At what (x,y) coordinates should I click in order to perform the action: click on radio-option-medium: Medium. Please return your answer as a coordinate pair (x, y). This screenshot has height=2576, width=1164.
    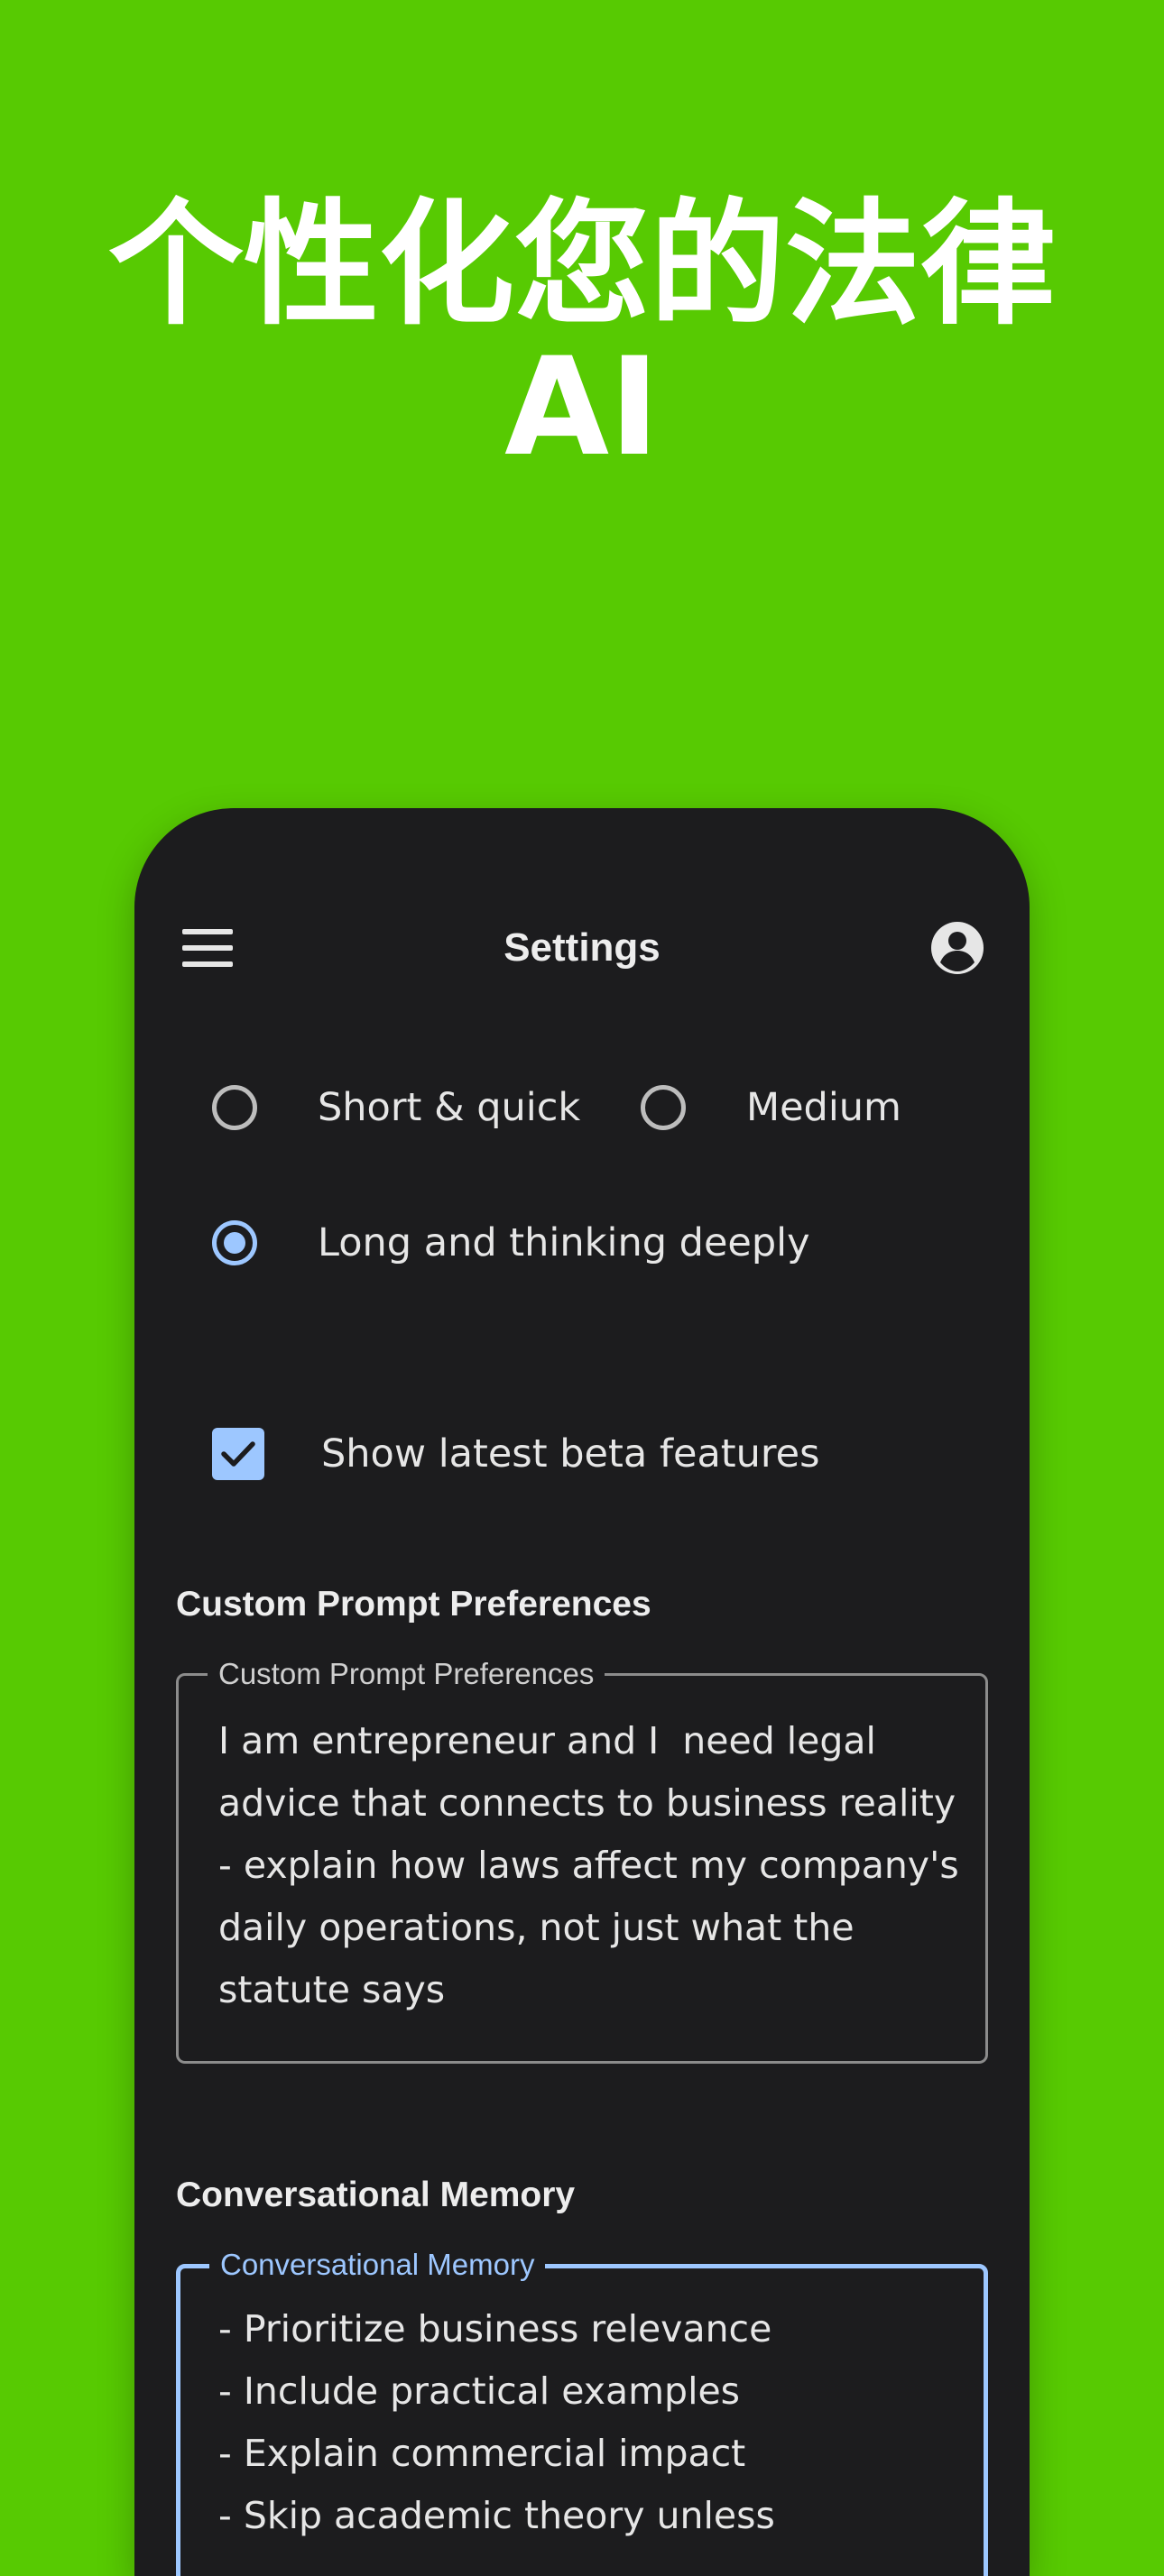
    Looking at the image, I should click on (771, 1107).